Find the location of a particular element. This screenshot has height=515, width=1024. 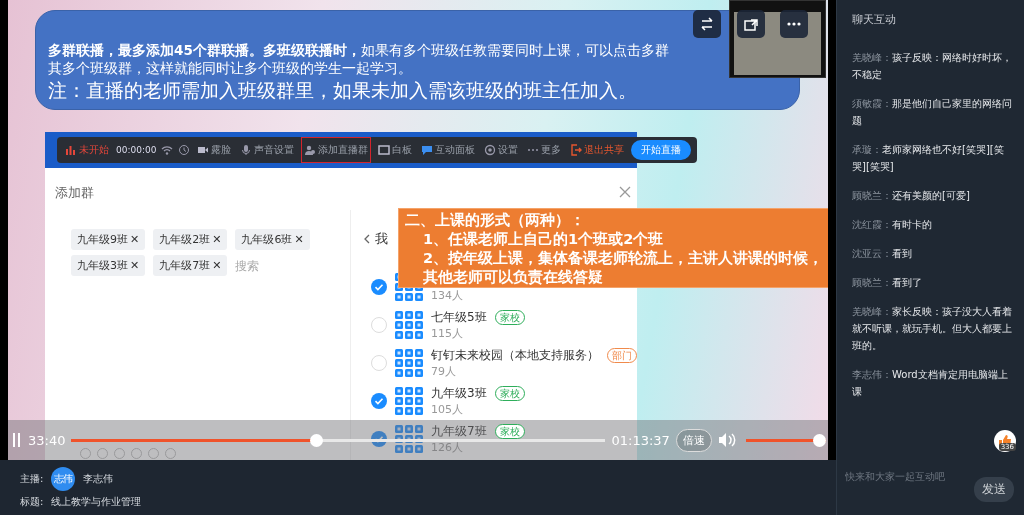

toolbar-button: 露脸 is located at coordinates (214, 150).